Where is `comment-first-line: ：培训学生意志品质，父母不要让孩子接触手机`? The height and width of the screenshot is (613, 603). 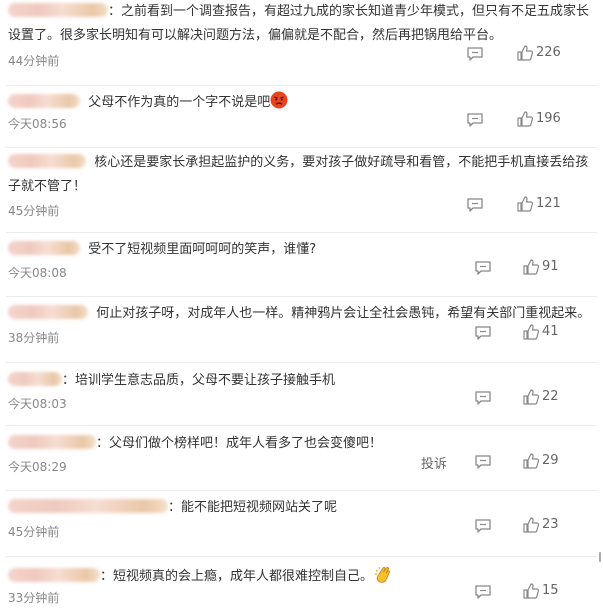
comment-first-line: ：培训学生意志品质，父母不要让孩子接触手机 is located at coordinates (171, 381).